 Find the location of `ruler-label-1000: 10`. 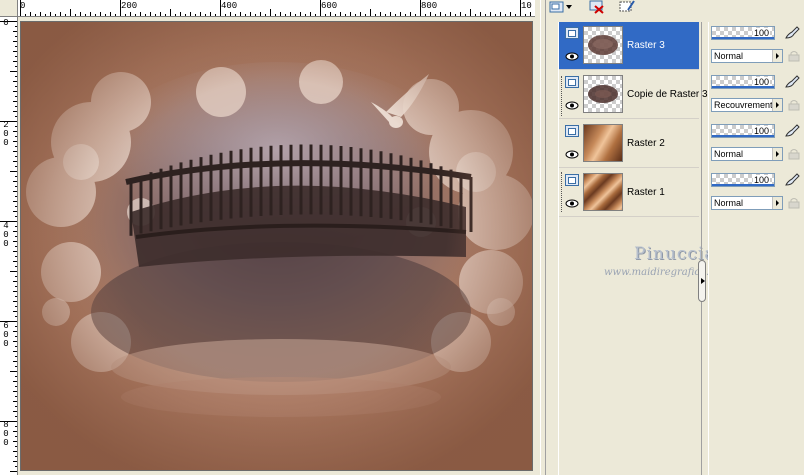

ruler-label-1000: 10 is located at coordinates (526, 6).